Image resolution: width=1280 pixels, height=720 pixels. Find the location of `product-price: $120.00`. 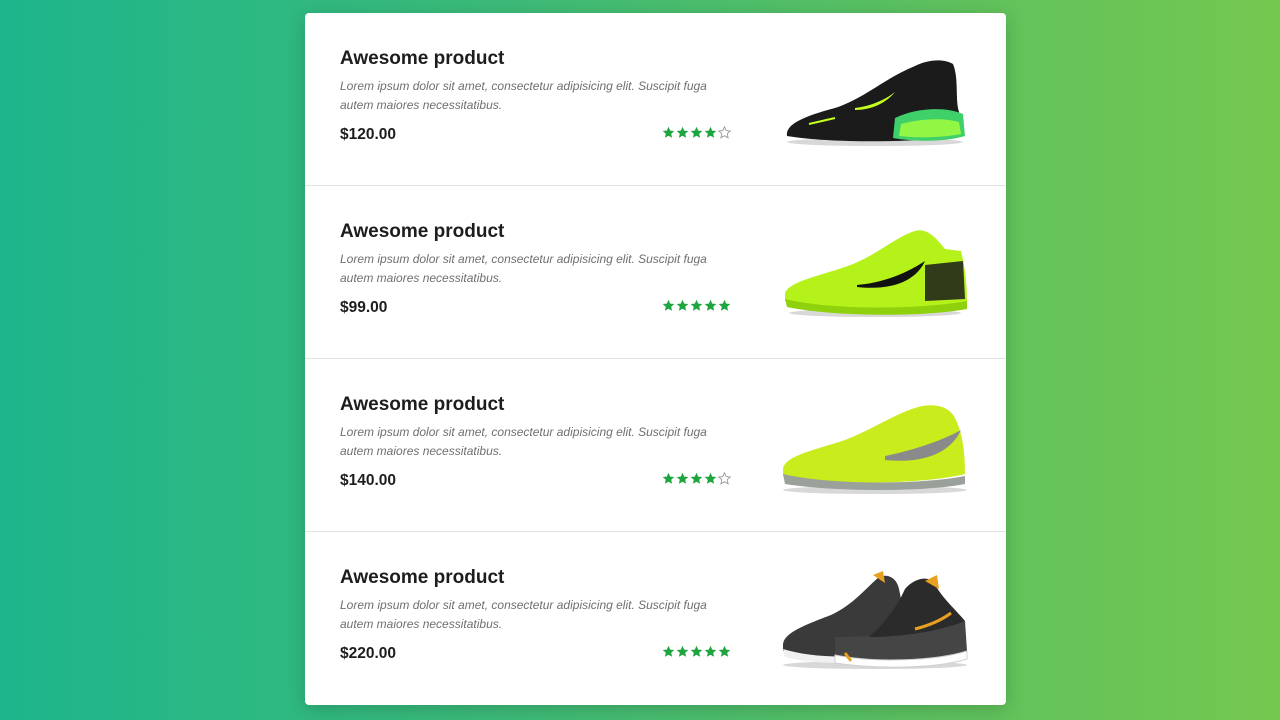

product-price: $120.00 is located at coordinates (368, 134).